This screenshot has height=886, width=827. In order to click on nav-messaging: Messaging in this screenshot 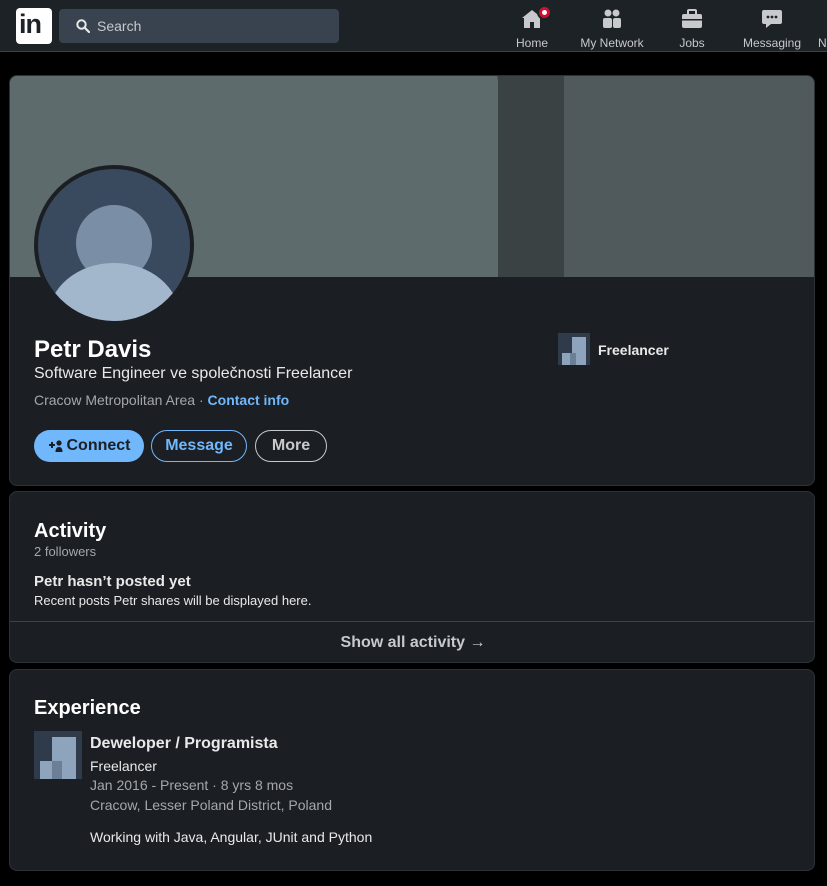, I will do `click(772, 27)`.